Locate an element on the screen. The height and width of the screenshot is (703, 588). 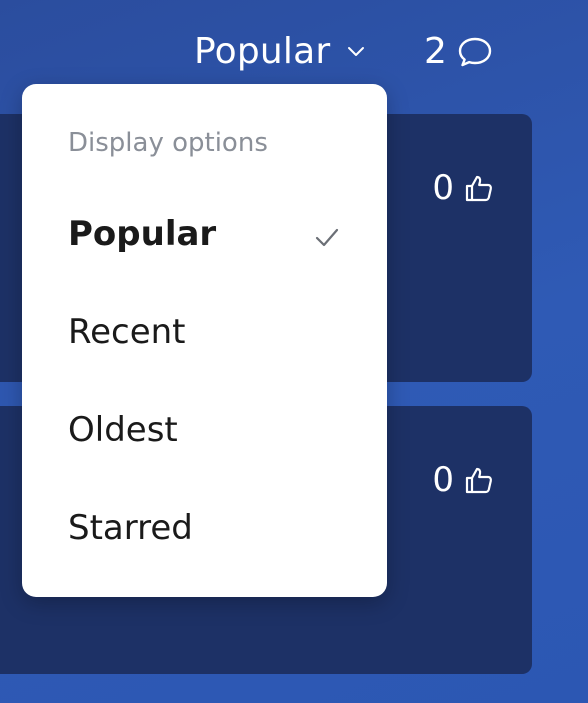
sort-label: Popular is located at coordinates (262, 51).